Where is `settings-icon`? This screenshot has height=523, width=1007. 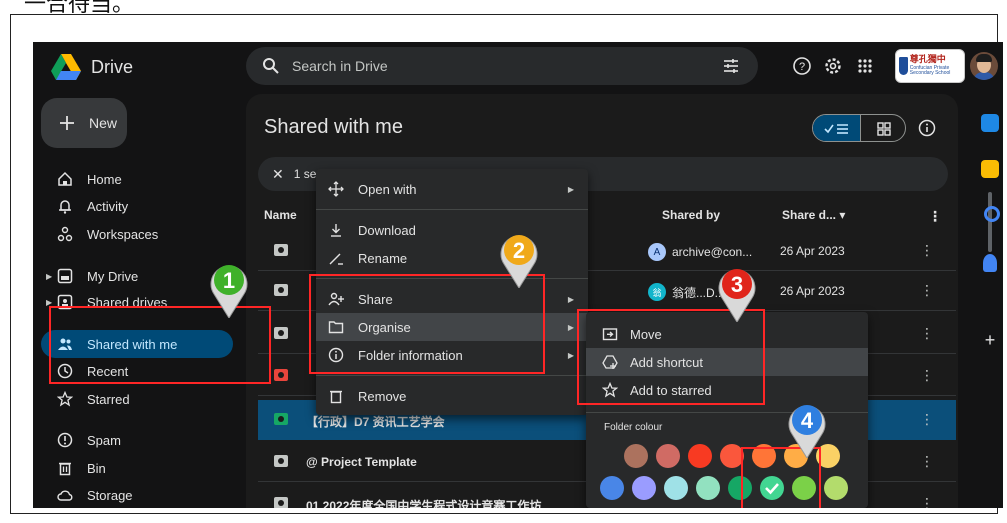 settings-icon is located at coordinates (833, 66).